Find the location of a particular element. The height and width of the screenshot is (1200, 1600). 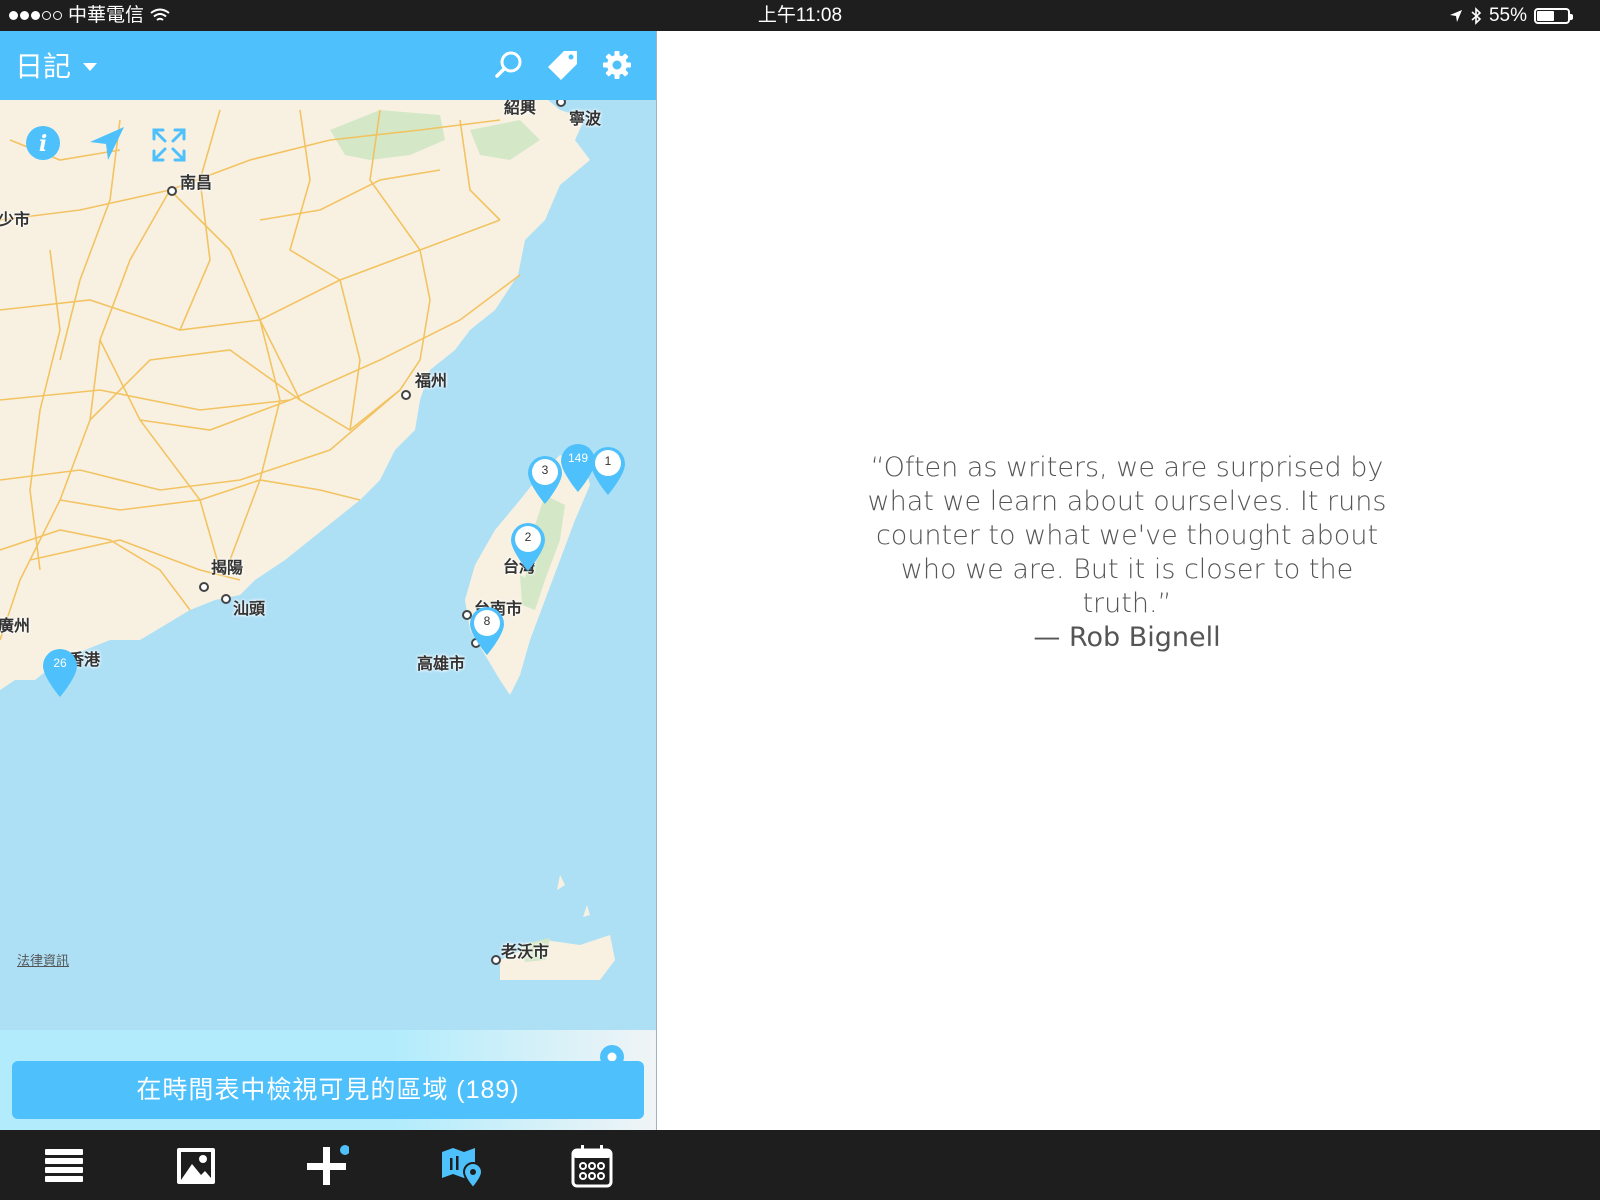

journal-title: 日記 is located at coordinates (43, 66).